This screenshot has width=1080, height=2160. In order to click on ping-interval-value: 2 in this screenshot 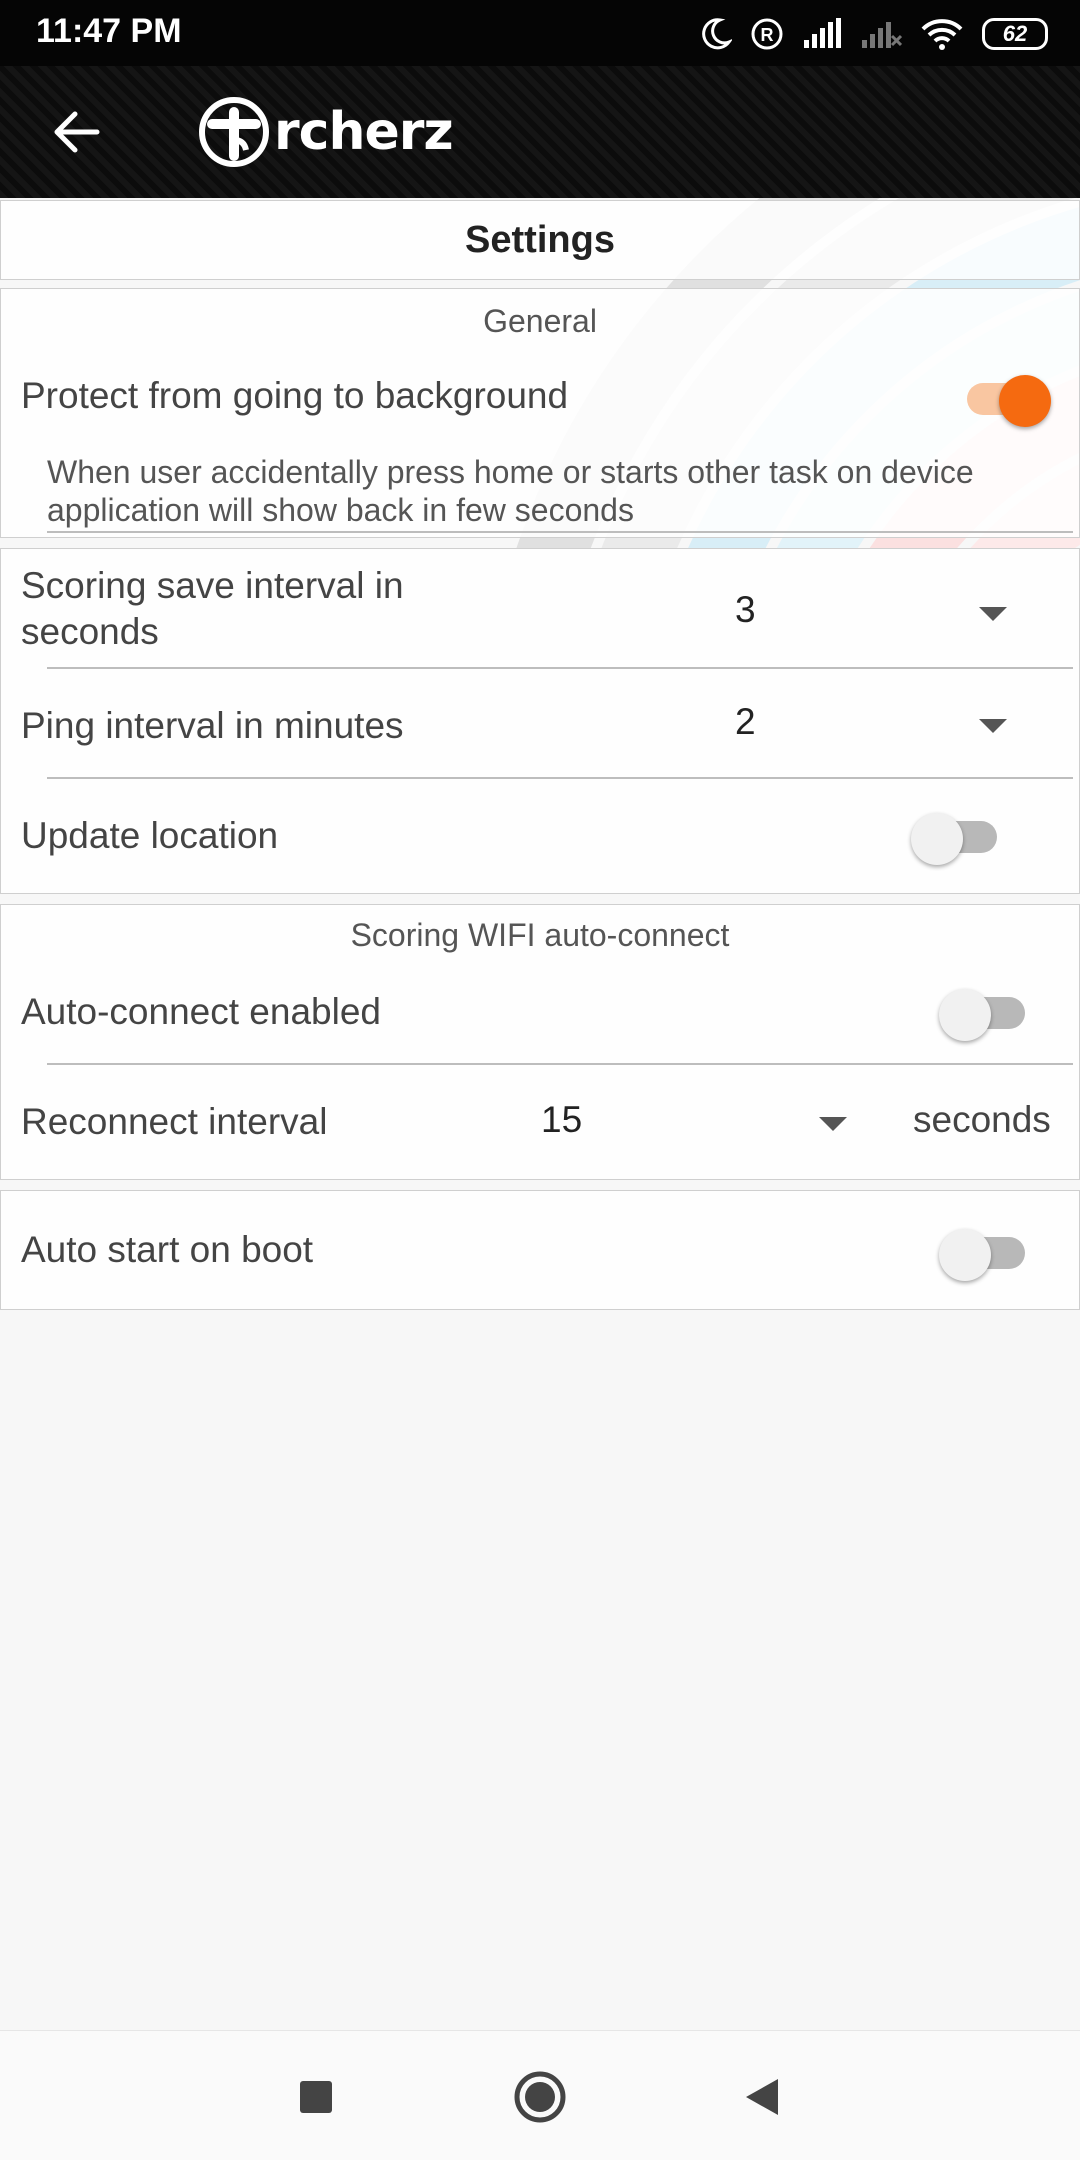, I will do `click(745, 721)`.